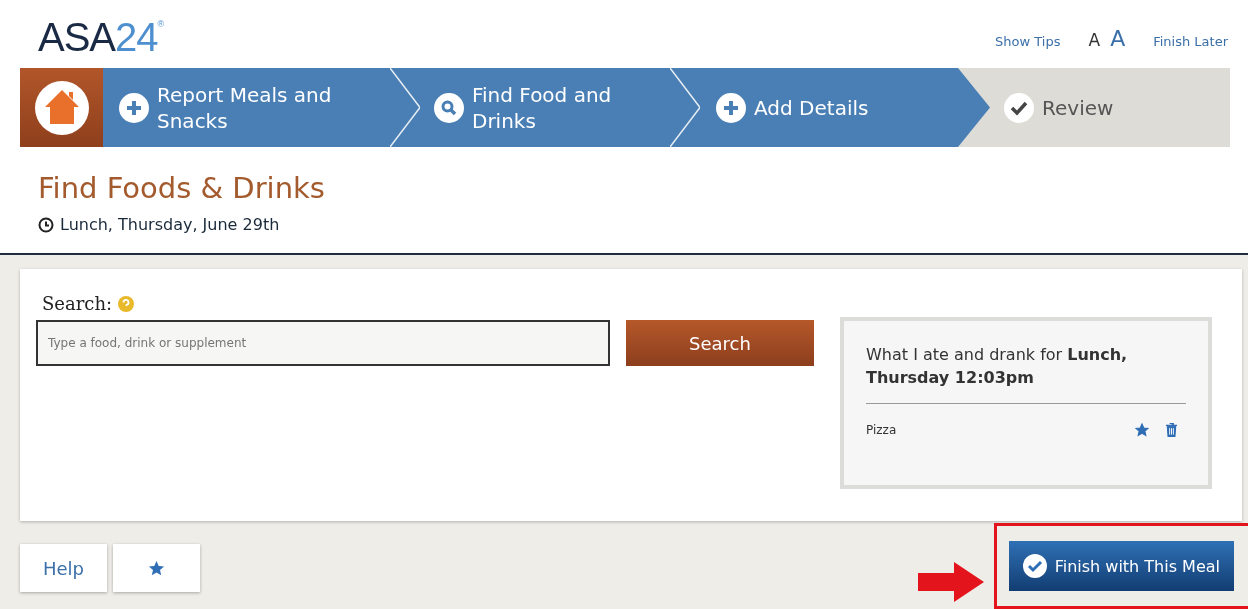 The height and width of the screenshot is (609, 1248). Describe the element at coordinates (881, 430) in the screenshot. I see `food-item-name: Pizza` at that location.